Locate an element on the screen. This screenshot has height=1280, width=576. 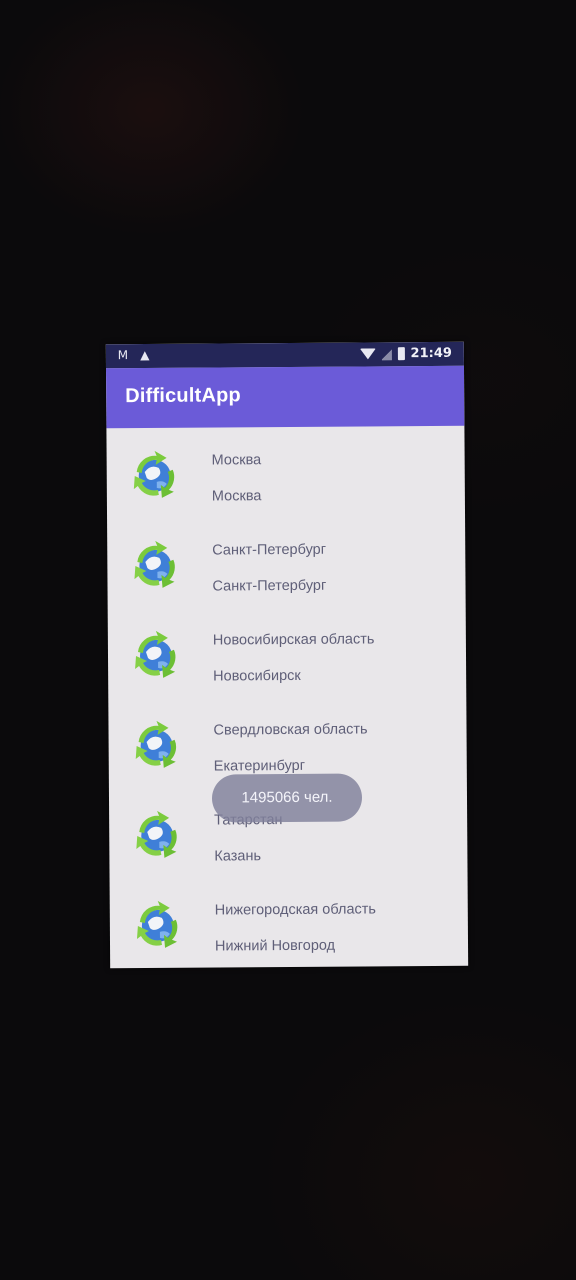
item-subtitle: Санкт-Петербург is located at coordinates (269, 586).